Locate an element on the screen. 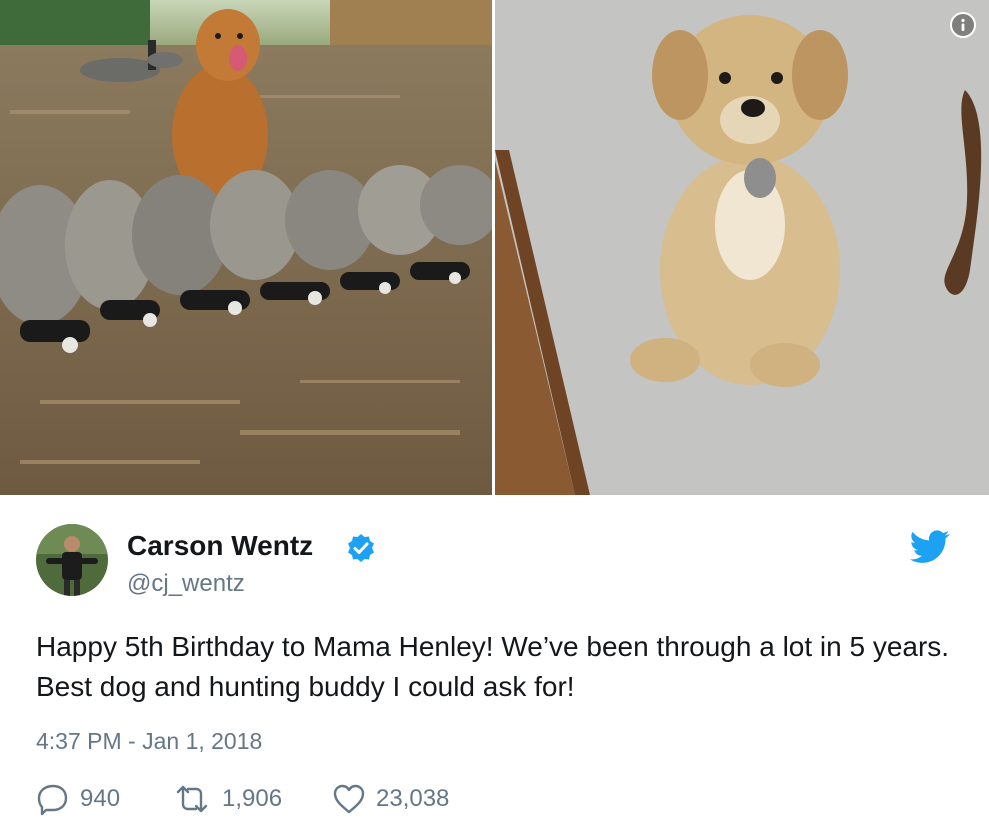 The image size is (989, 835). reply-icon is located at coordinates (52, 800).